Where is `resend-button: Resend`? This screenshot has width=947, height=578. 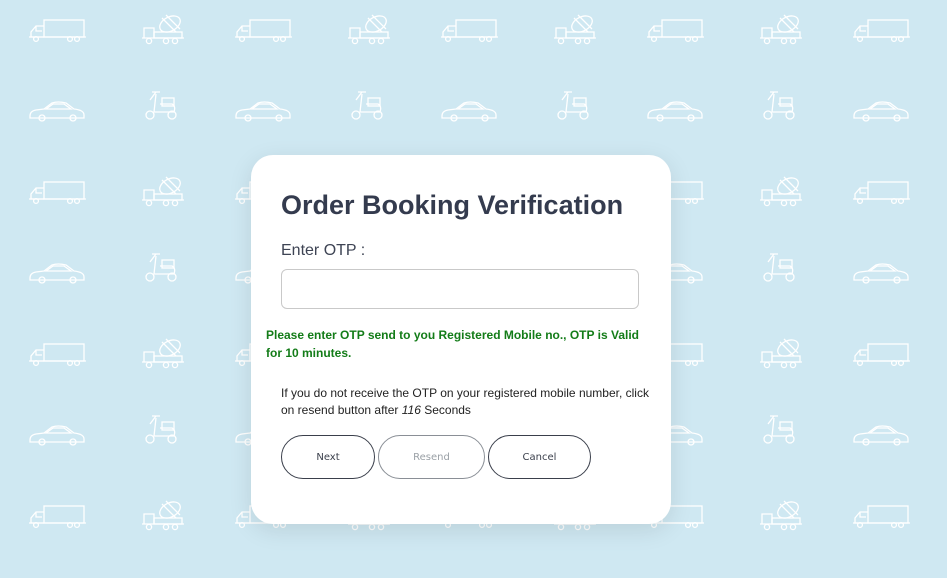
resend-button: Resend is located at coordinates (431, 457).